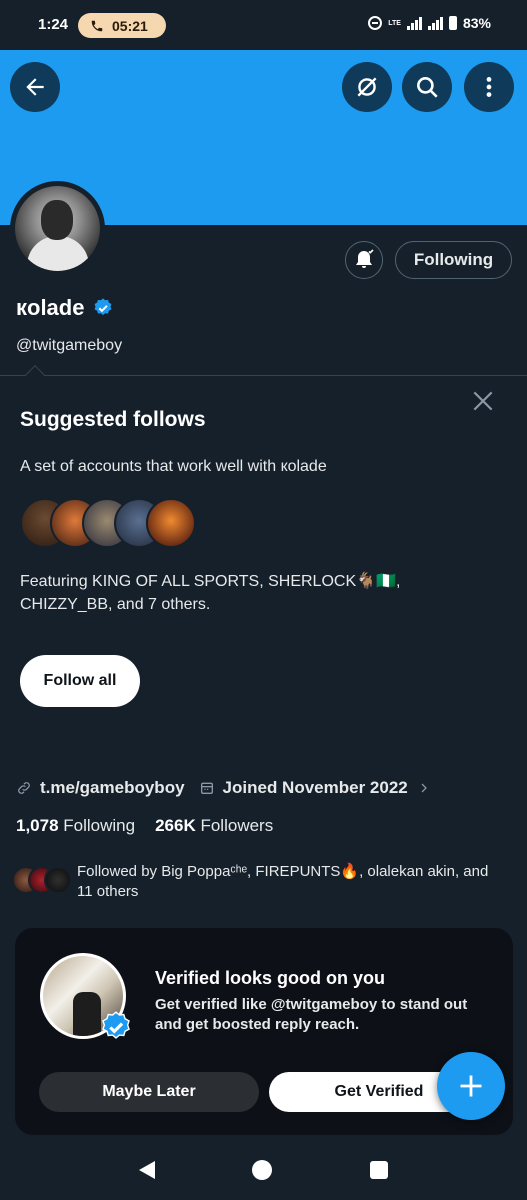 The width and height of the screenshot is (527, 1200). I want to click on avatar-image, so click(57, 228).